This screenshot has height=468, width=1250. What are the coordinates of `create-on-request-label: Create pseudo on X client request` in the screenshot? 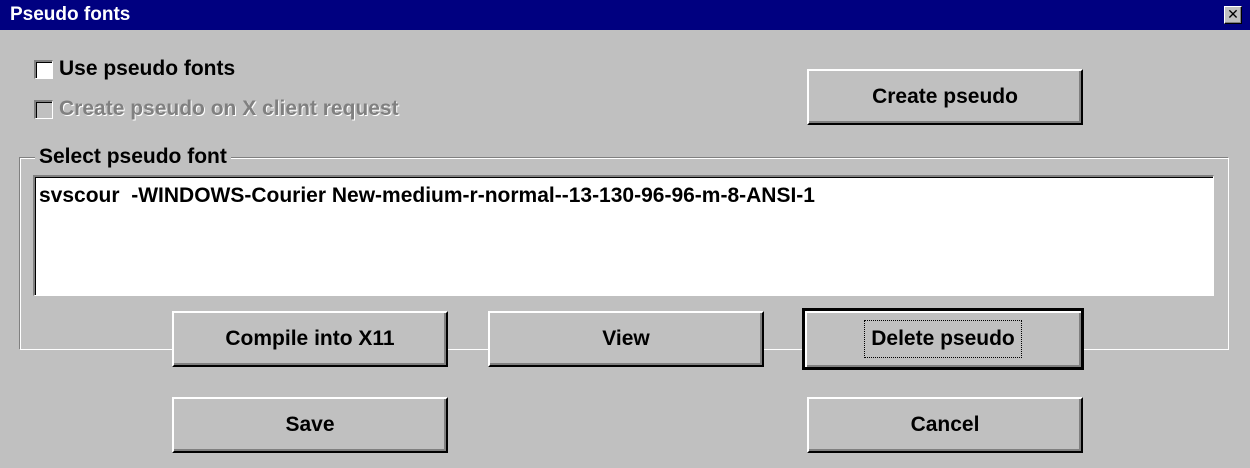 It's located at (229, 108).